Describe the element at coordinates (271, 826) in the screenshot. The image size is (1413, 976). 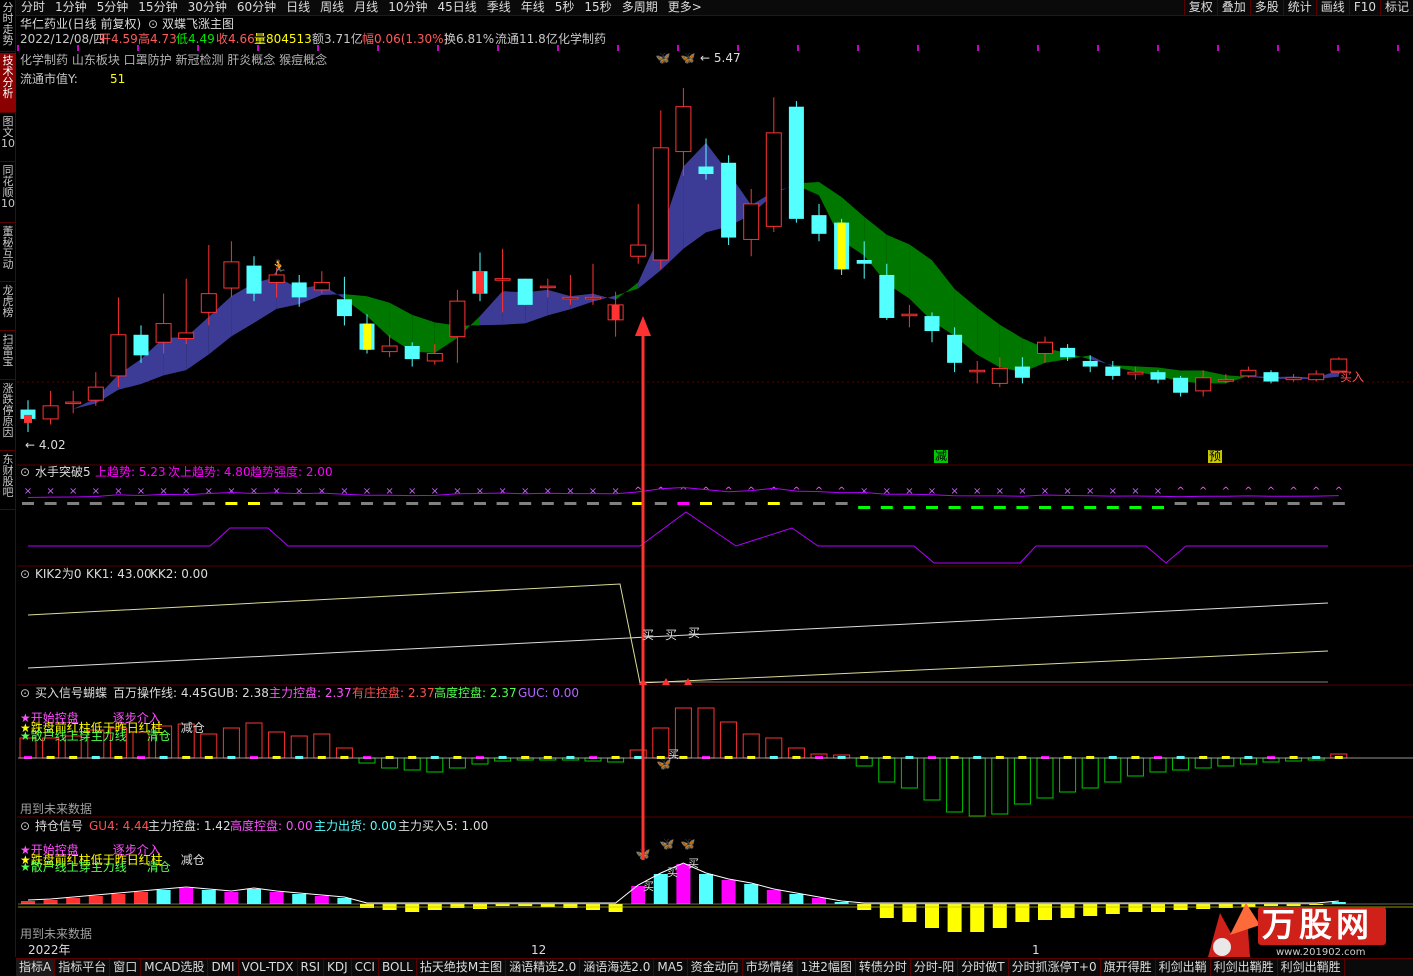
I see `panel4-high-ctrl: 高度控盘: 0.00` at that location.